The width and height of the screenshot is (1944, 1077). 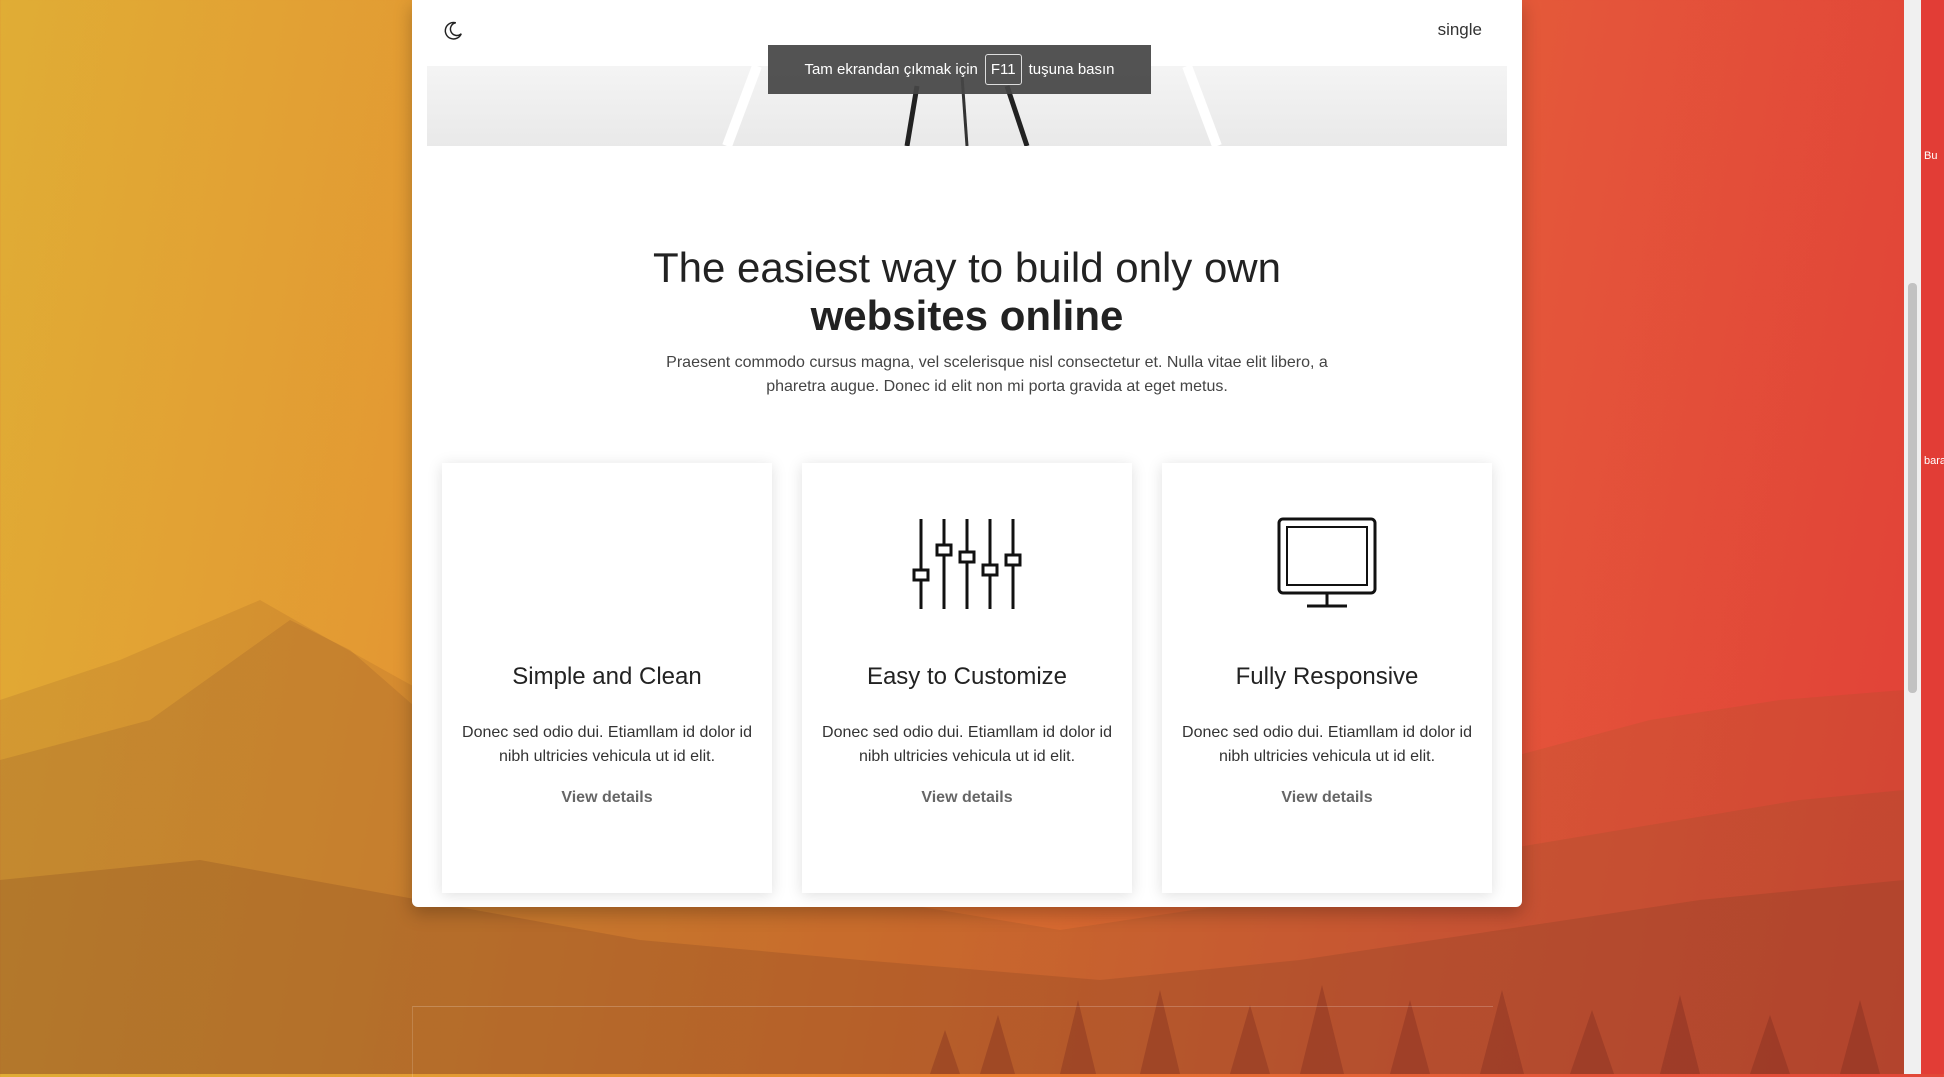 What do you see at coordinates (1071, 69) in the screenshot?
I see `toast-text-after: tuşuna basın` at bounding box center [1071, 69].